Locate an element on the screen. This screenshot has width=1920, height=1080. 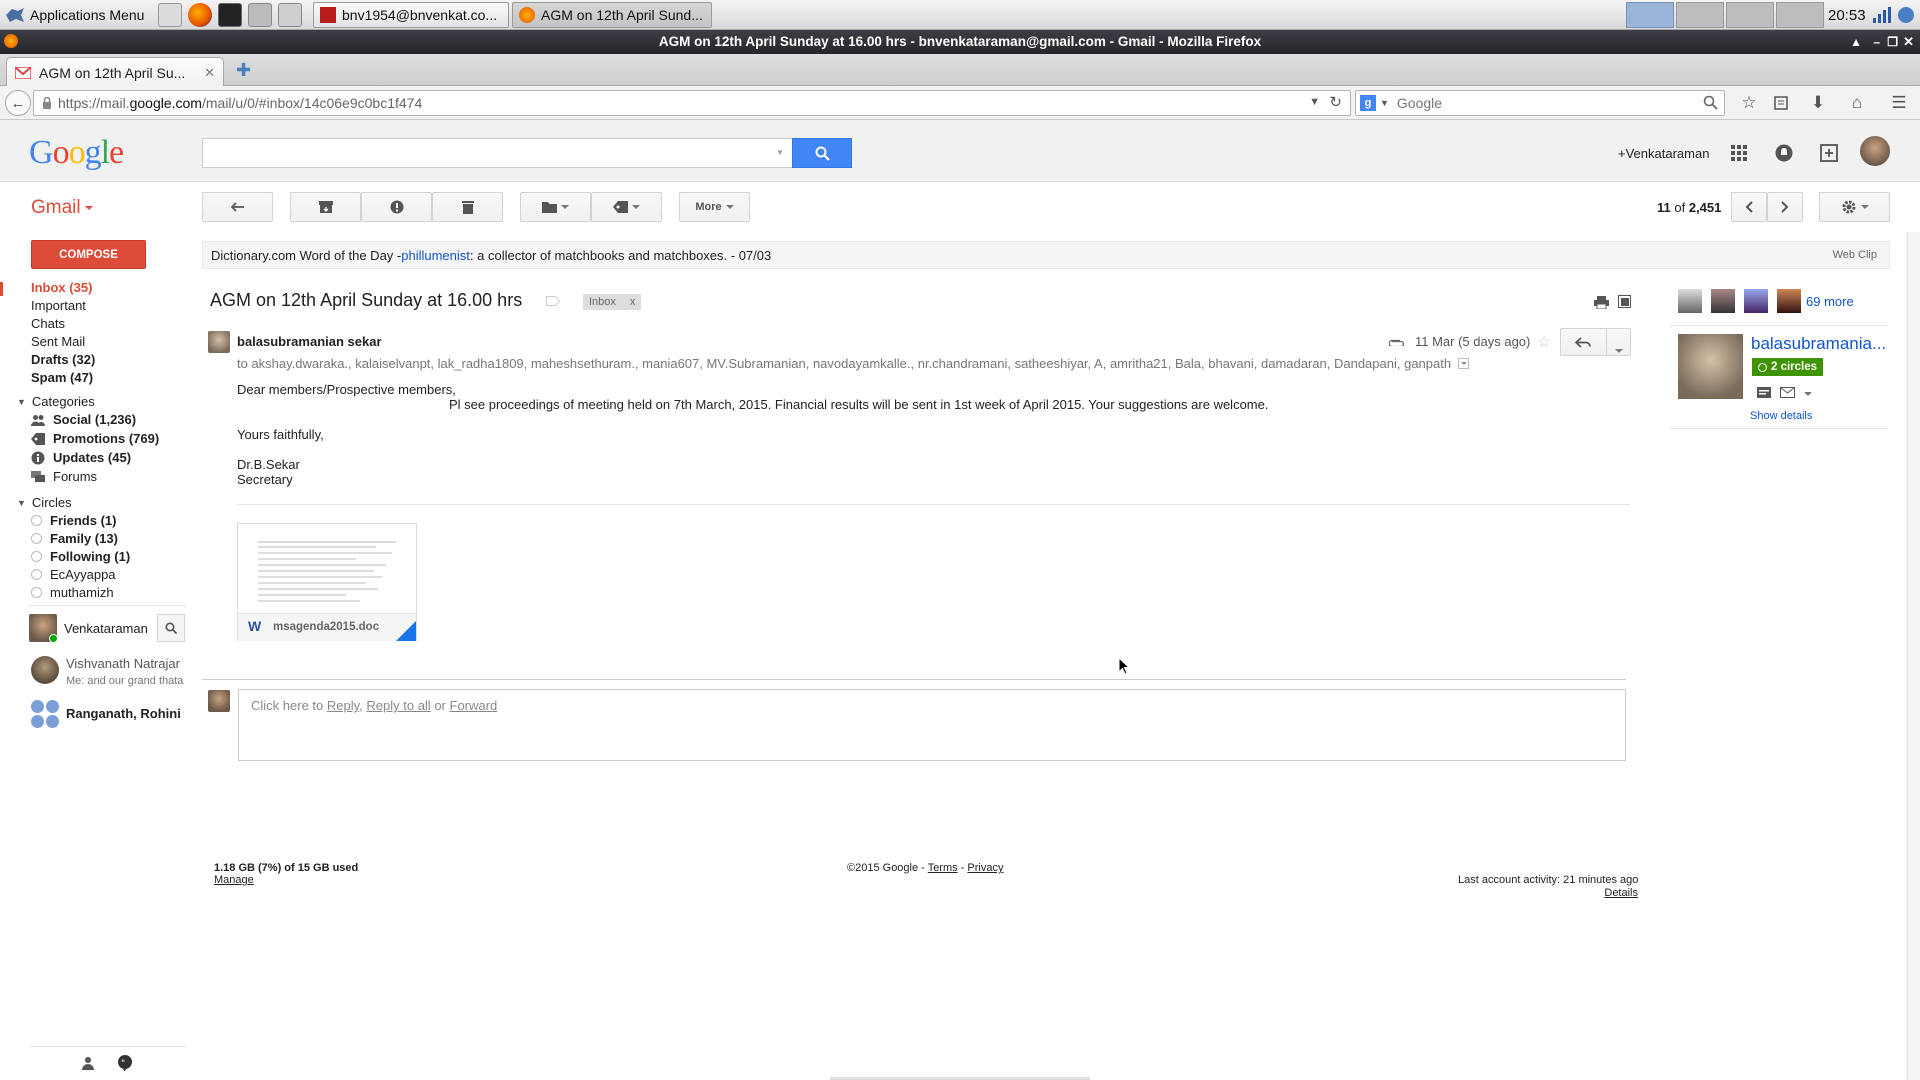
hangouts-quote-icon: " is located at coordinates (125, 1063).